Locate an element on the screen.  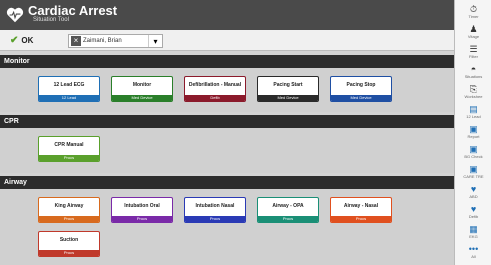
sidebar-item-12-lead: ▤ 12 Lead is located at coordinates (473, 113).